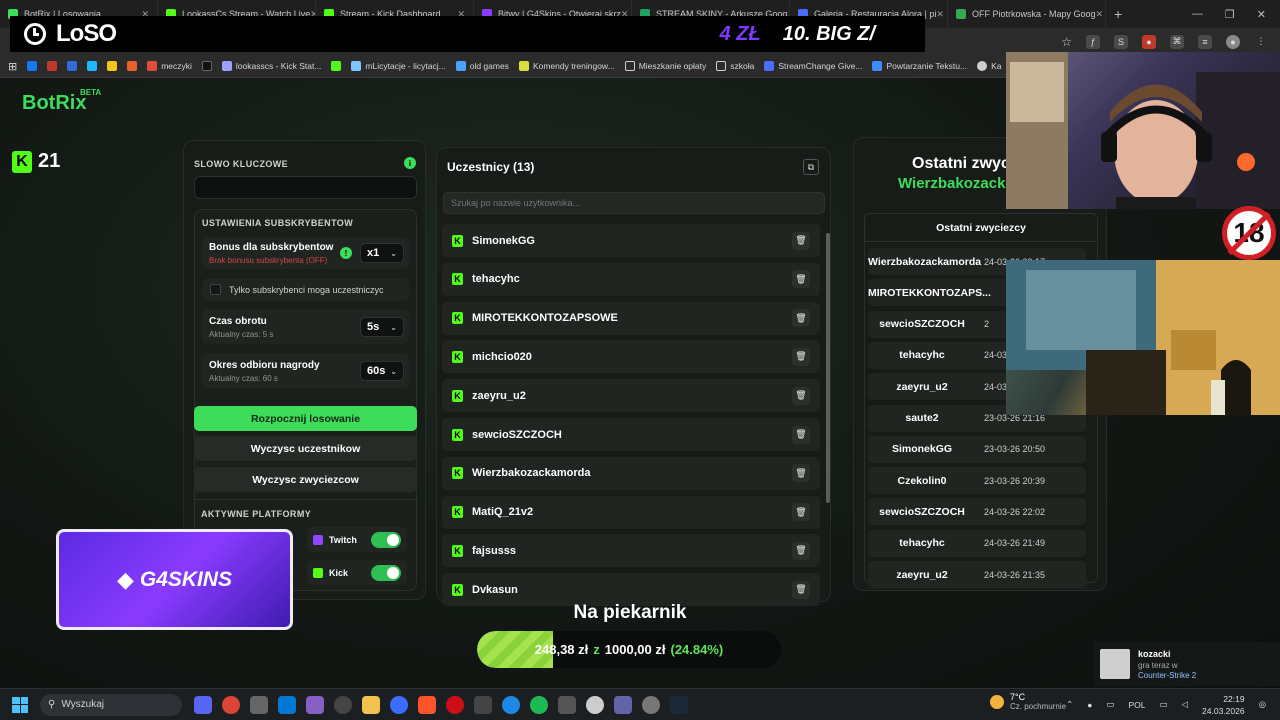  What do you see at coordinates (735, 66) in the screenshot?
I see `bookmark: szkoła` at bounding box center [735, 66].